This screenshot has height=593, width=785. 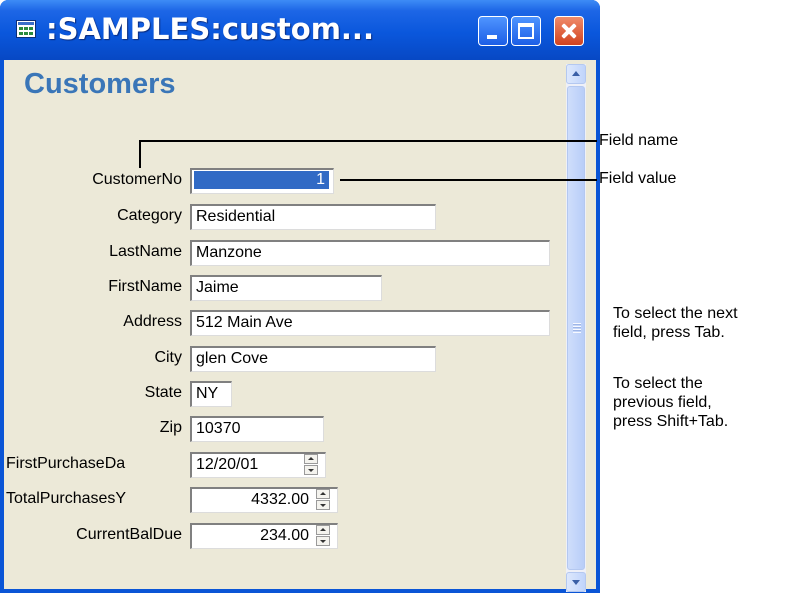 I want to click on shift-tab-hint-line-3: press Shift+Tab., so click(x=671, y=421).